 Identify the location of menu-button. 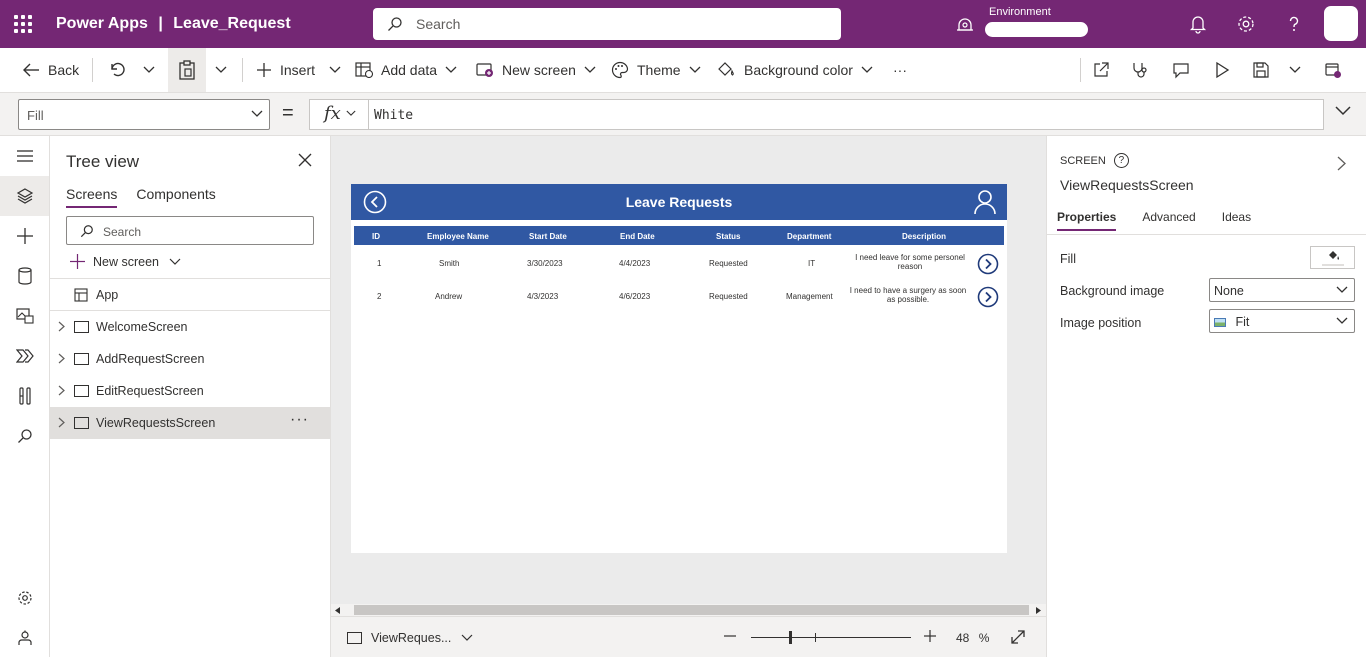
(24, 156).